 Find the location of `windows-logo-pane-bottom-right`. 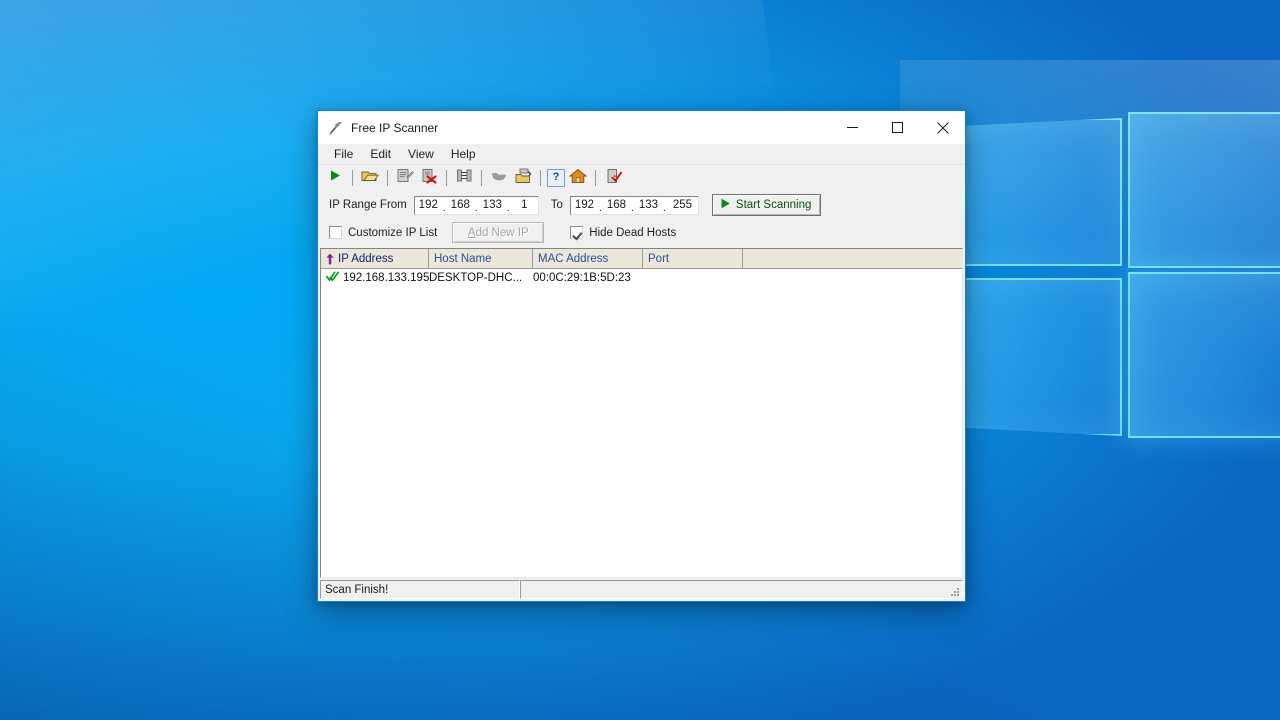

windows-logo-pane-bottom-right is located at coordinates (1204, 355).